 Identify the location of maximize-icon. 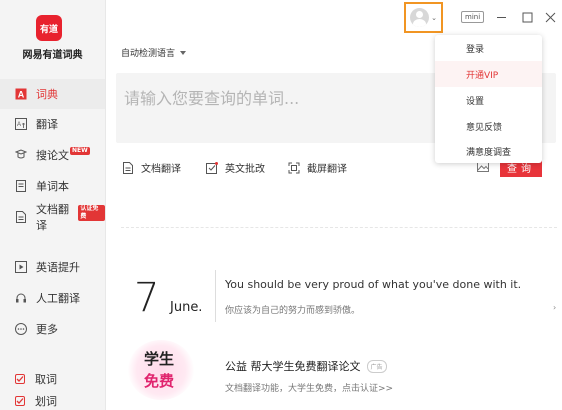
(527, 17).